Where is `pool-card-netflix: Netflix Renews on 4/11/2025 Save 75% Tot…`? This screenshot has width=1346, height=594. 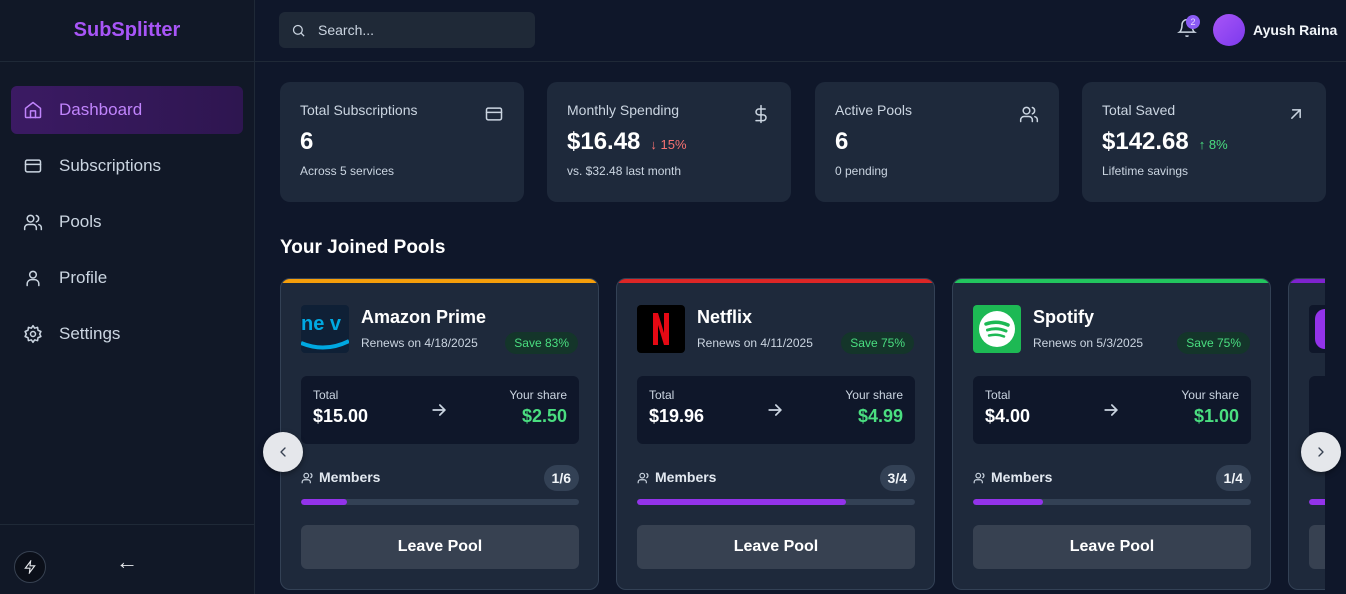
pool-card-netflix: Netflix Renews on 4/11/2025 Save 75% Tot… is located at coordinates (775, 434).